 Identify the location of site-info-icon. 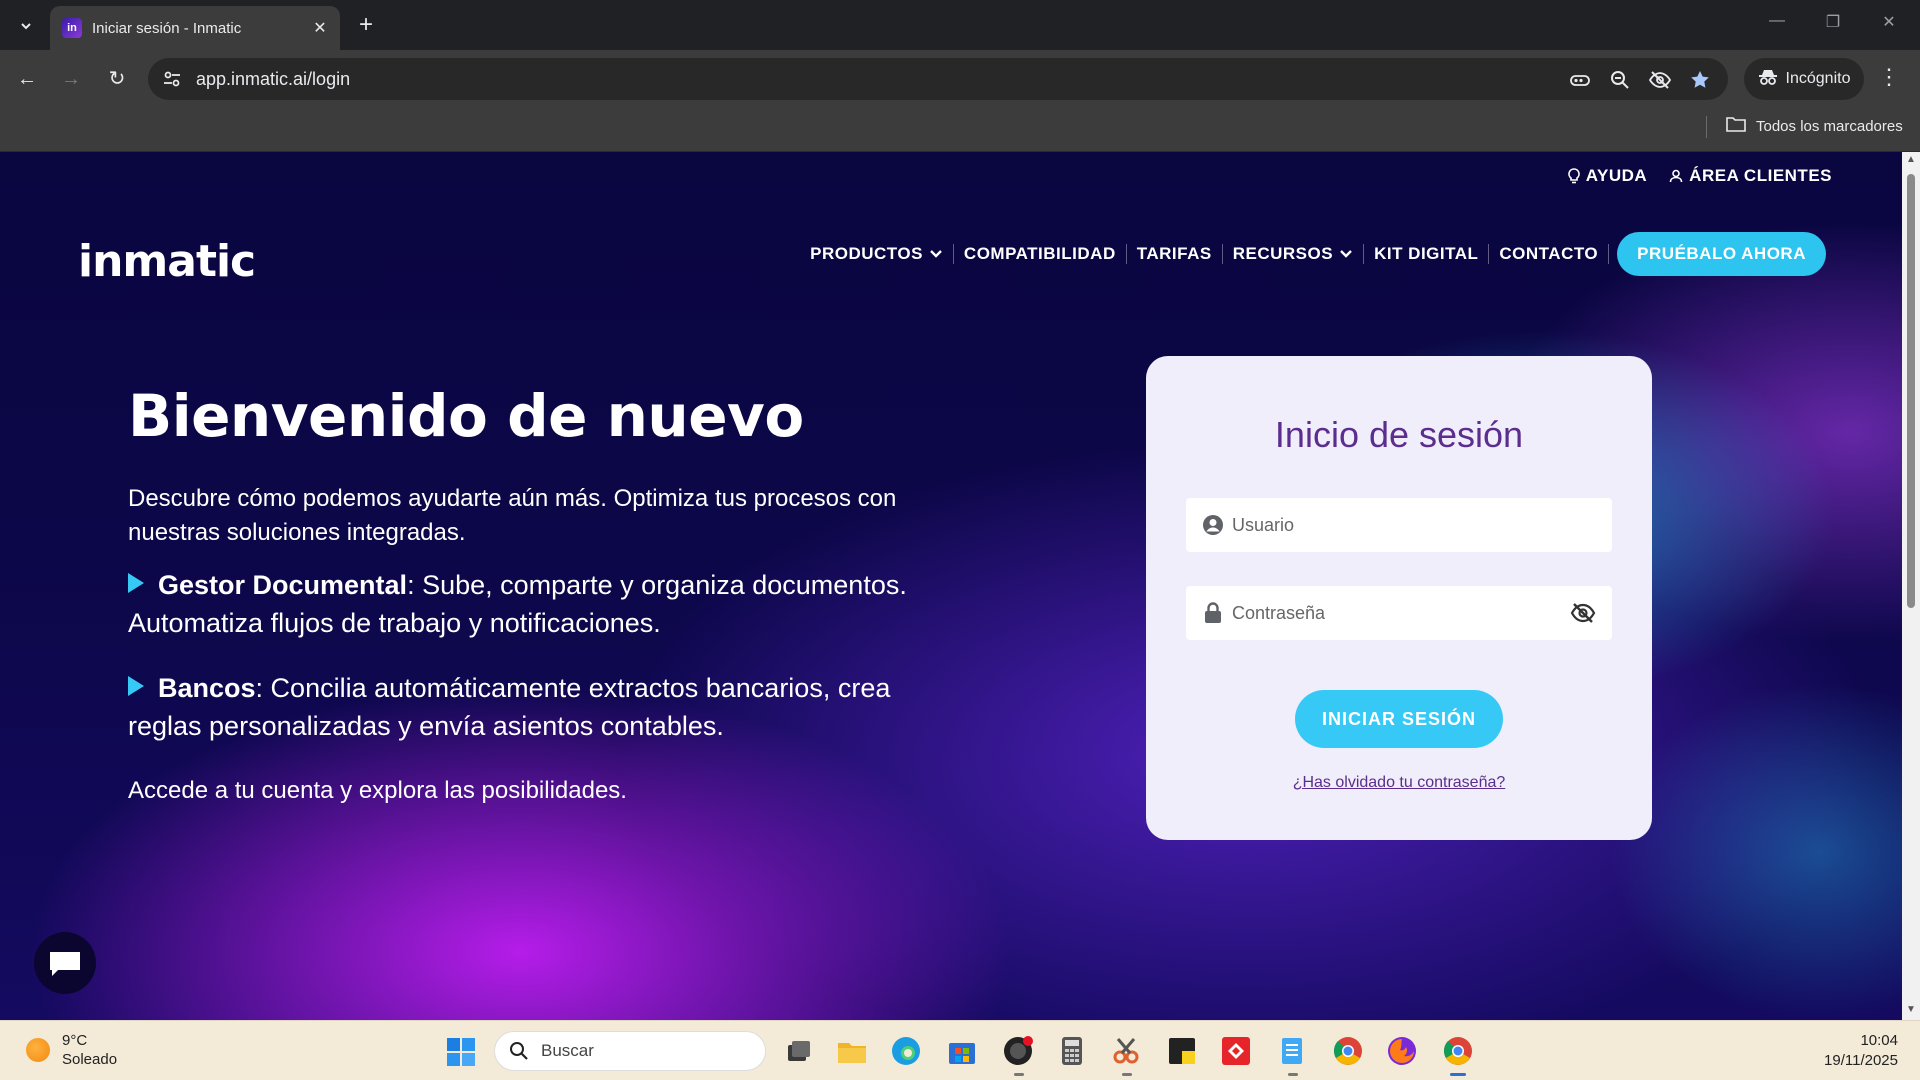
(172, 79).